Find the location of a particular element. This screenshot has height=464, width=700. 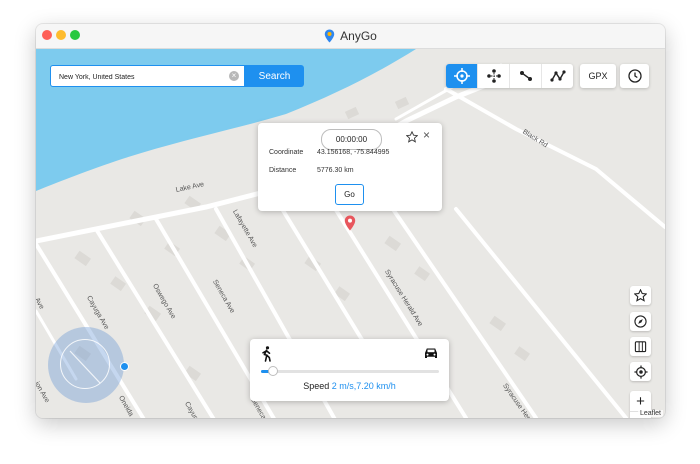

speed-label: Speed is located at coordinates (316, 386).